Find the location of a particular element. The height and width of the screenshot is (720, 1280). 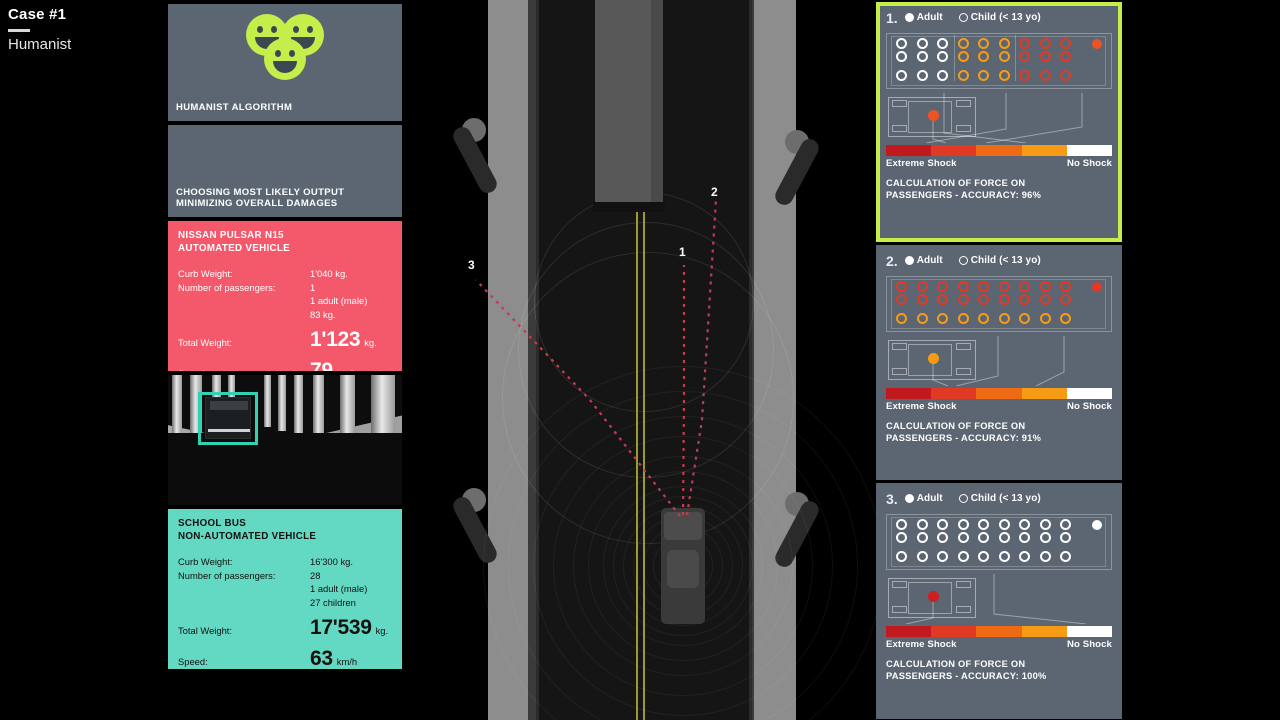

option-1-caption-line1: CALCULATION OF FORCE ON is located at coordinates (956, 183).